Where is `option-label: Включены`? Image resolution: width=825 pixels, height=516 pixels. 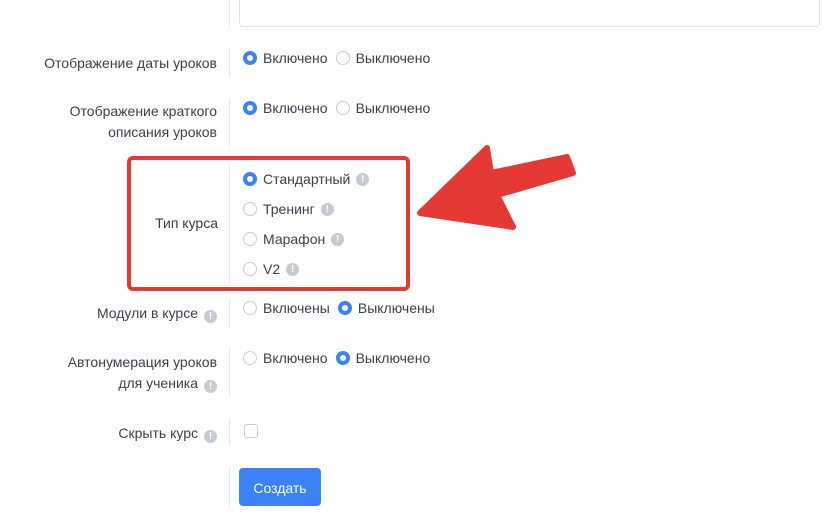 option-label: Включены is located at coordinates (296, 308).